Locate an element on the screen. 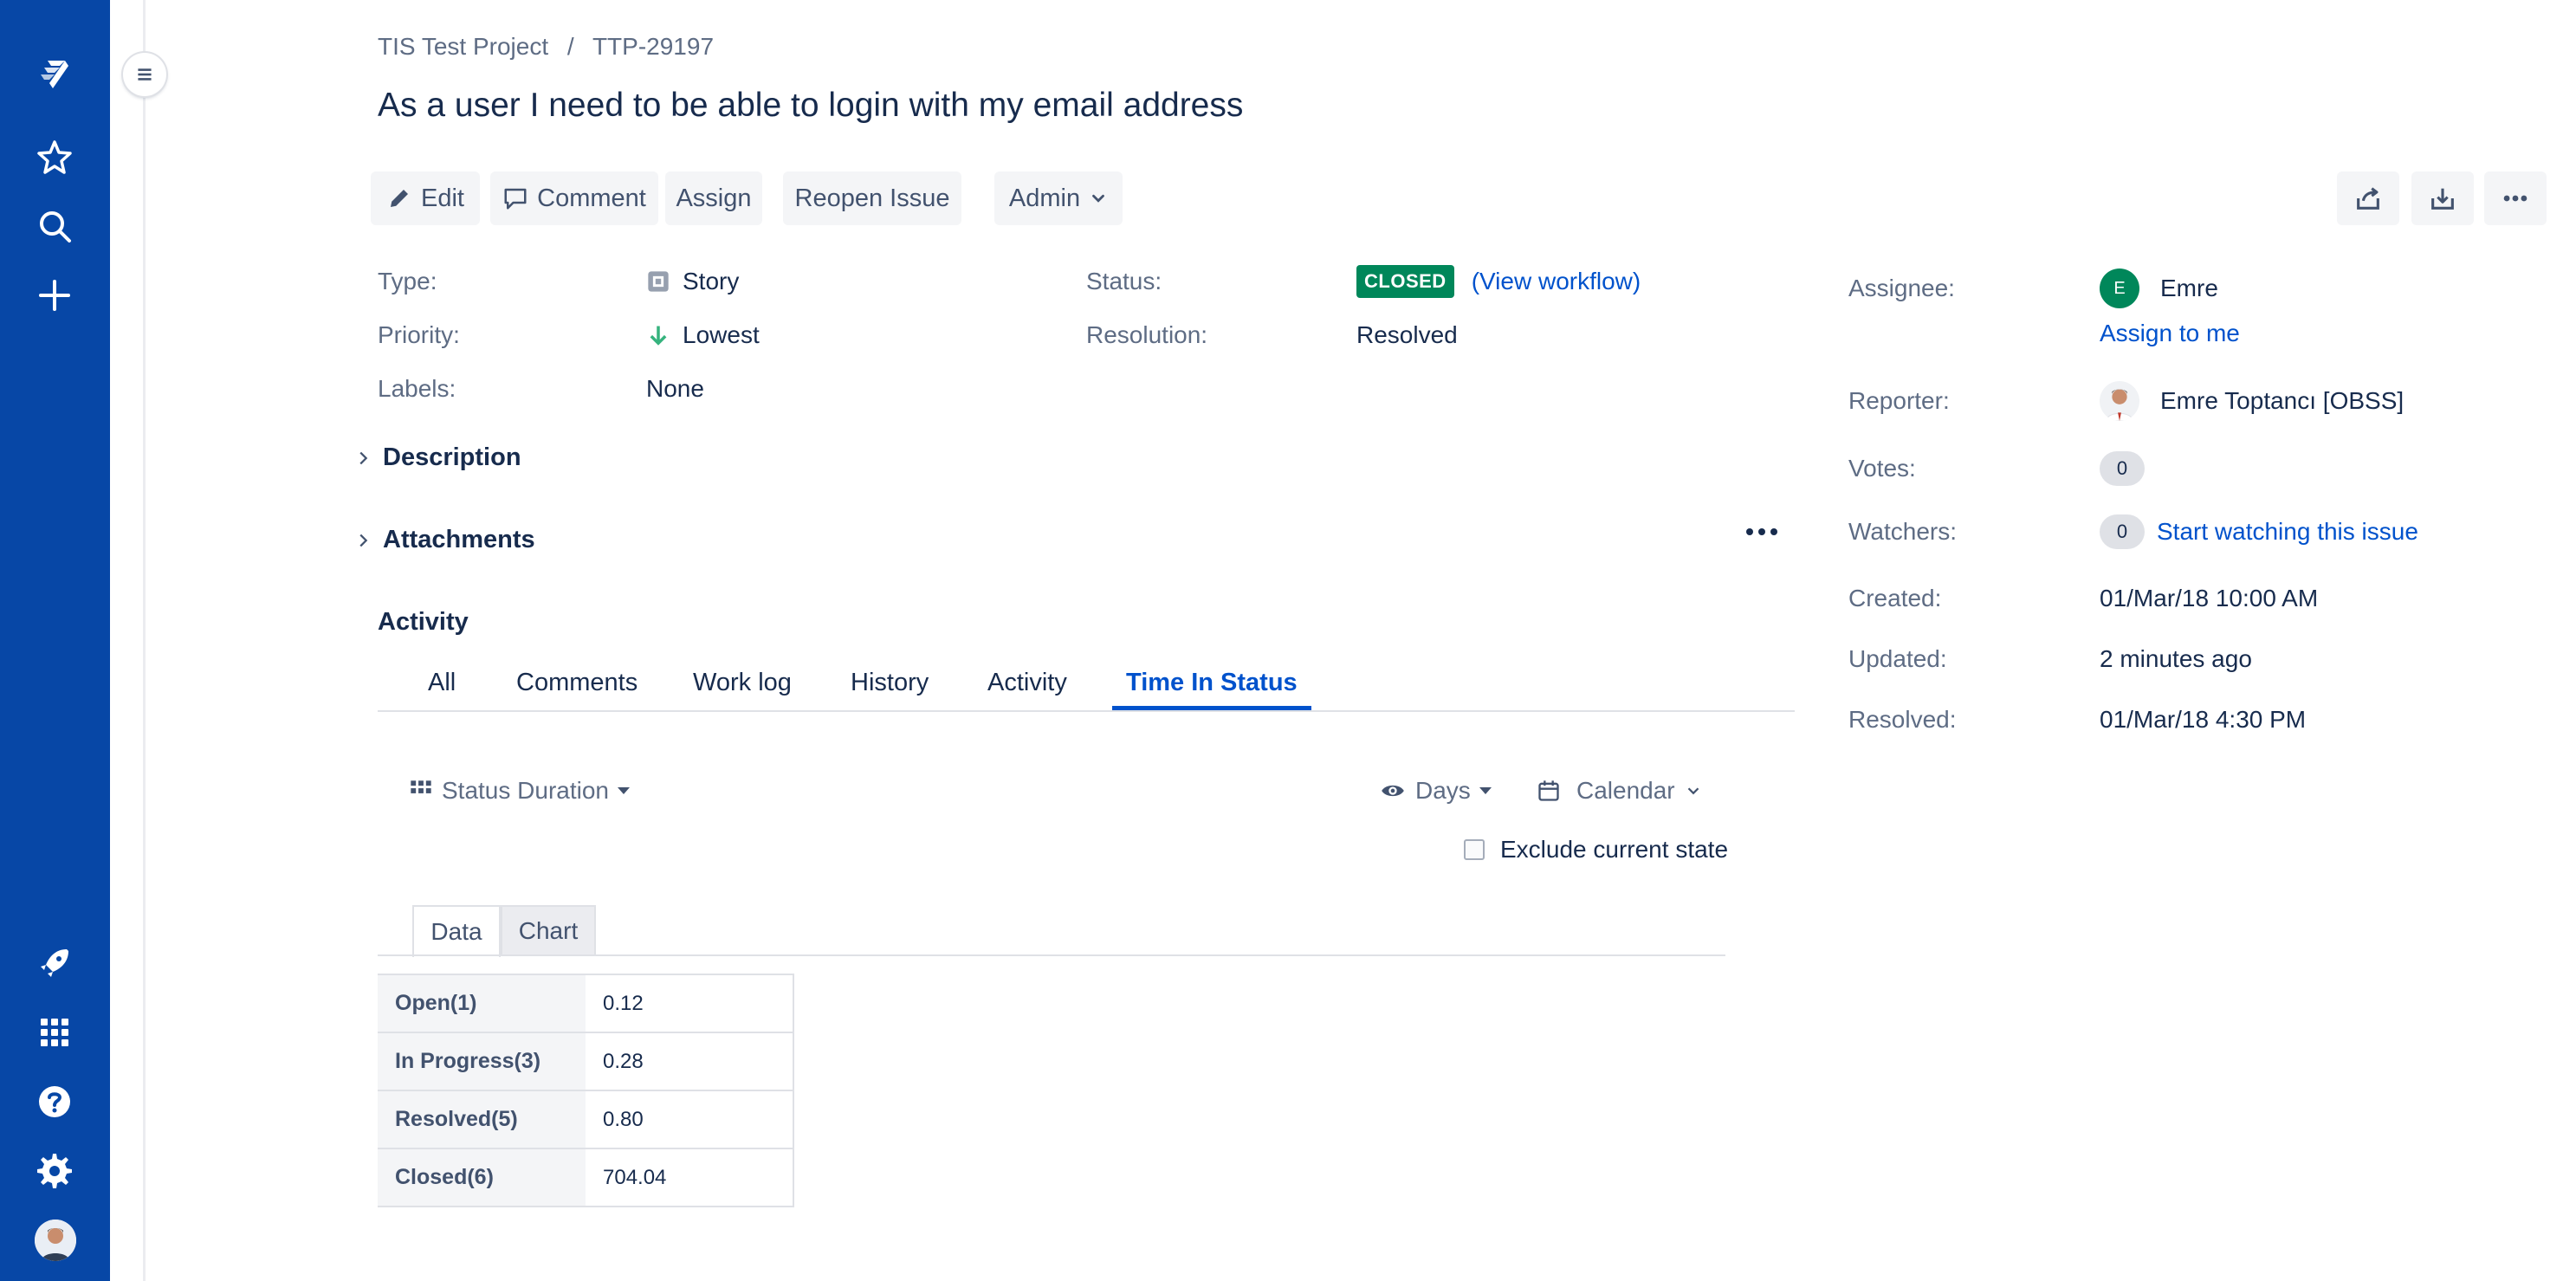 The image size is (2576, 1281). table-row: In Progress(3) 0.28 is located at coordinates (586, 1061).